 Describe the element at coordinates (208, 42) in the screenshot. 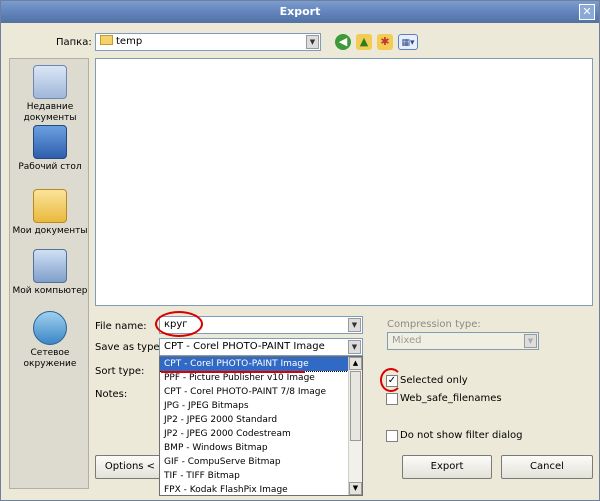

I see `lookin-combo: temp ▼` at that location.